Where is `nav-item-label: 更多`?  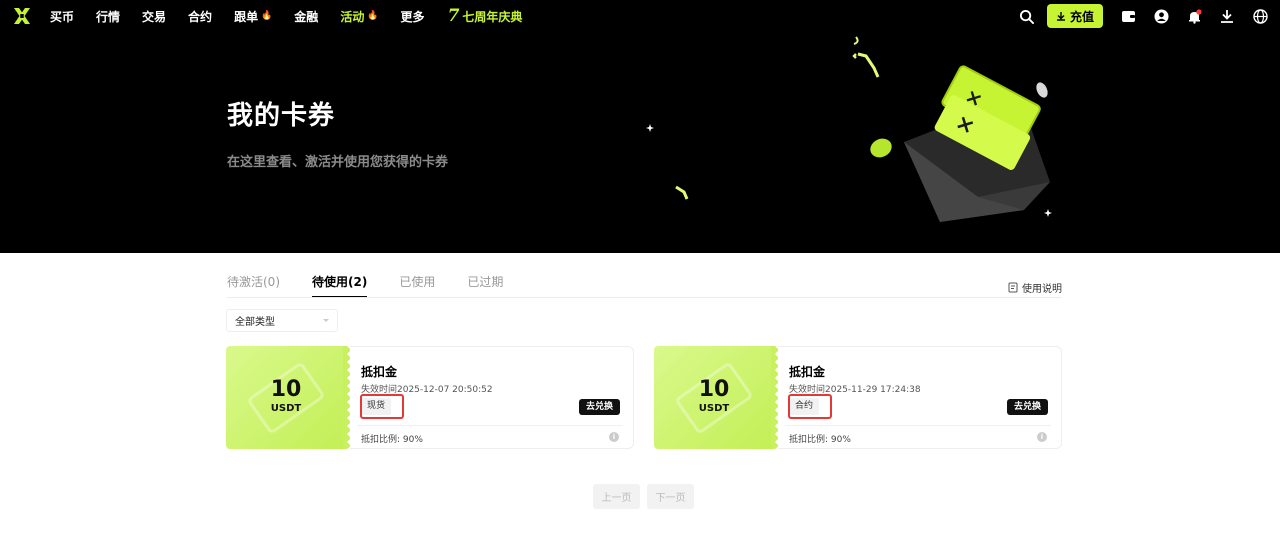
nav-item-label: 更多 is located at coordinates (412, 16).